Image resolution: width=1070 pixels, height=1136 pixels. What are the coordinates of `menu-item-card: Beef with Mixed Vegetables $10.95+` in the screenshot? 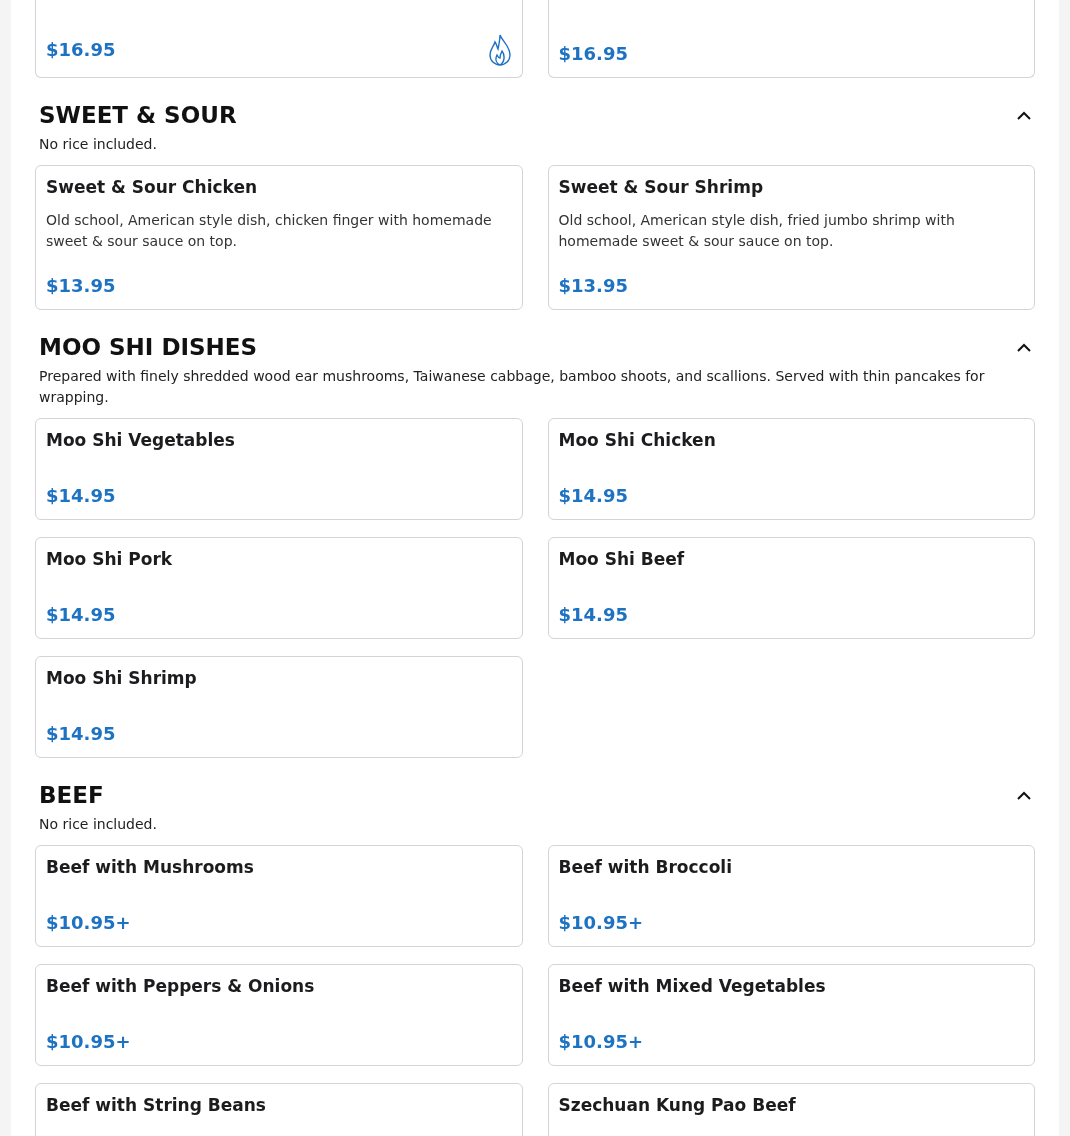 It's located at (791, 1015).